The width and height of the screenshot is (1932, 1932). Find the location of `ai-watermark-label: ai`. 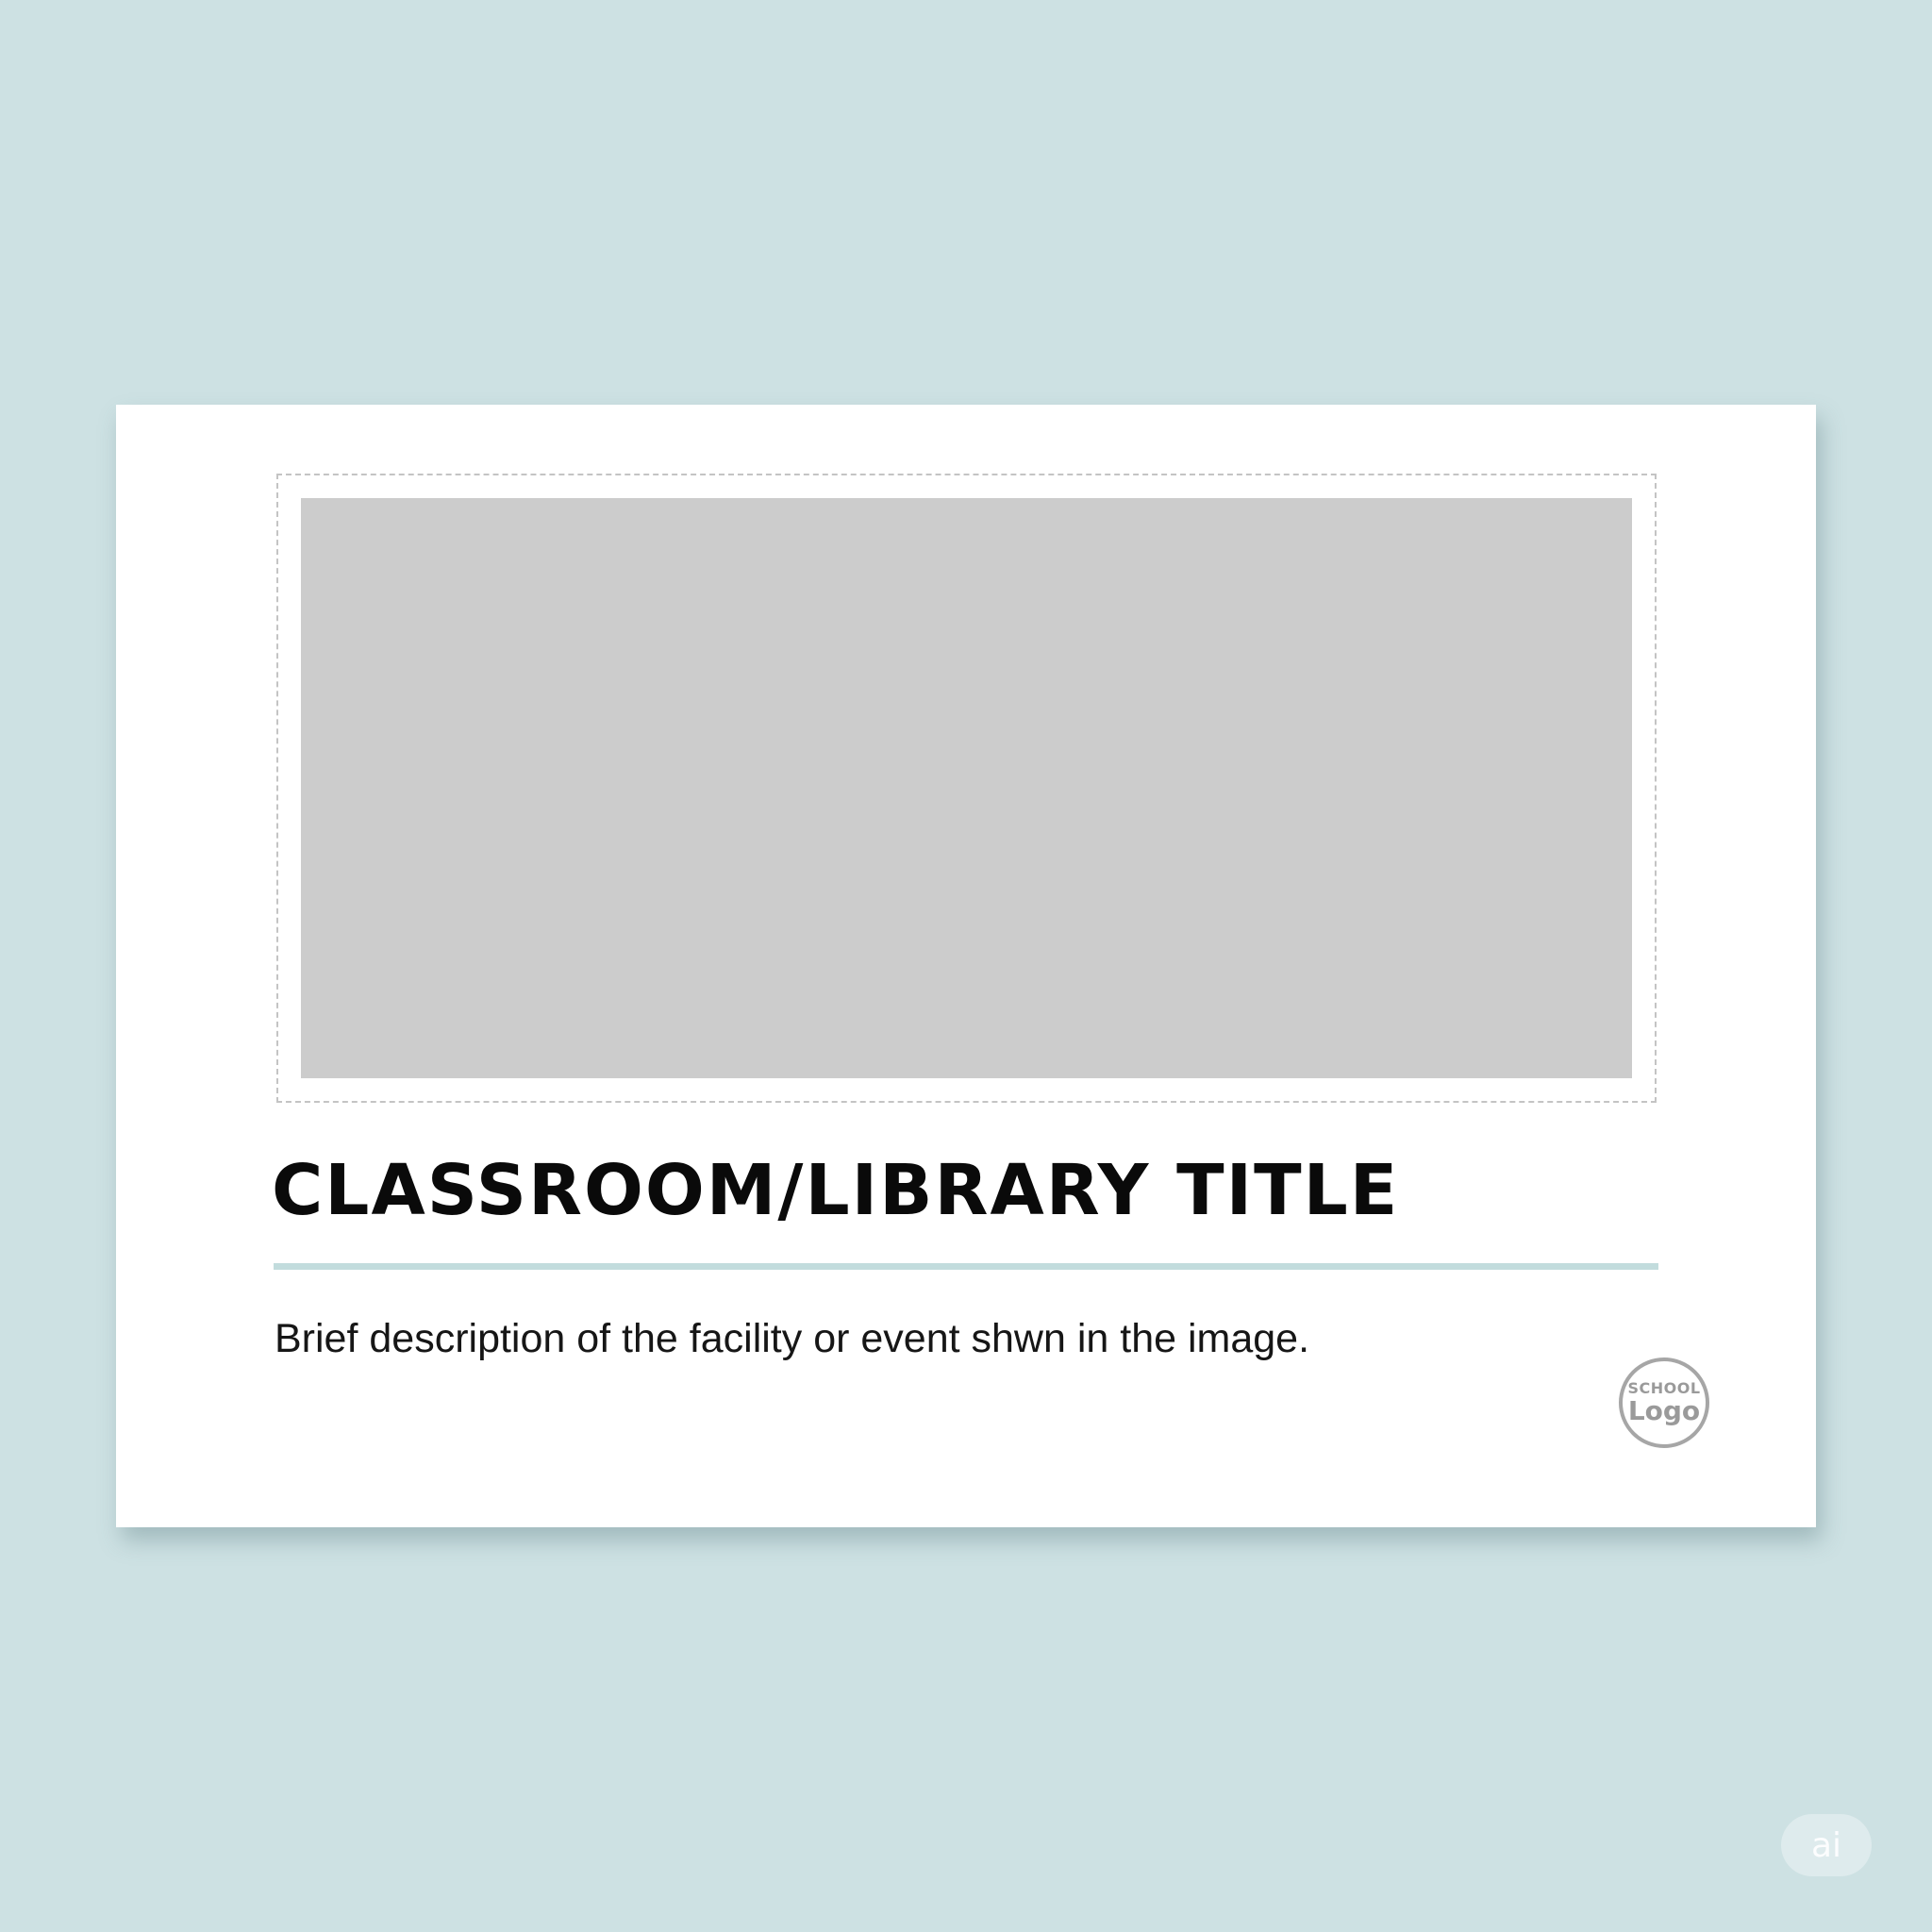

ai-watermark-label: ai is located at coordinates (1826, 1845).